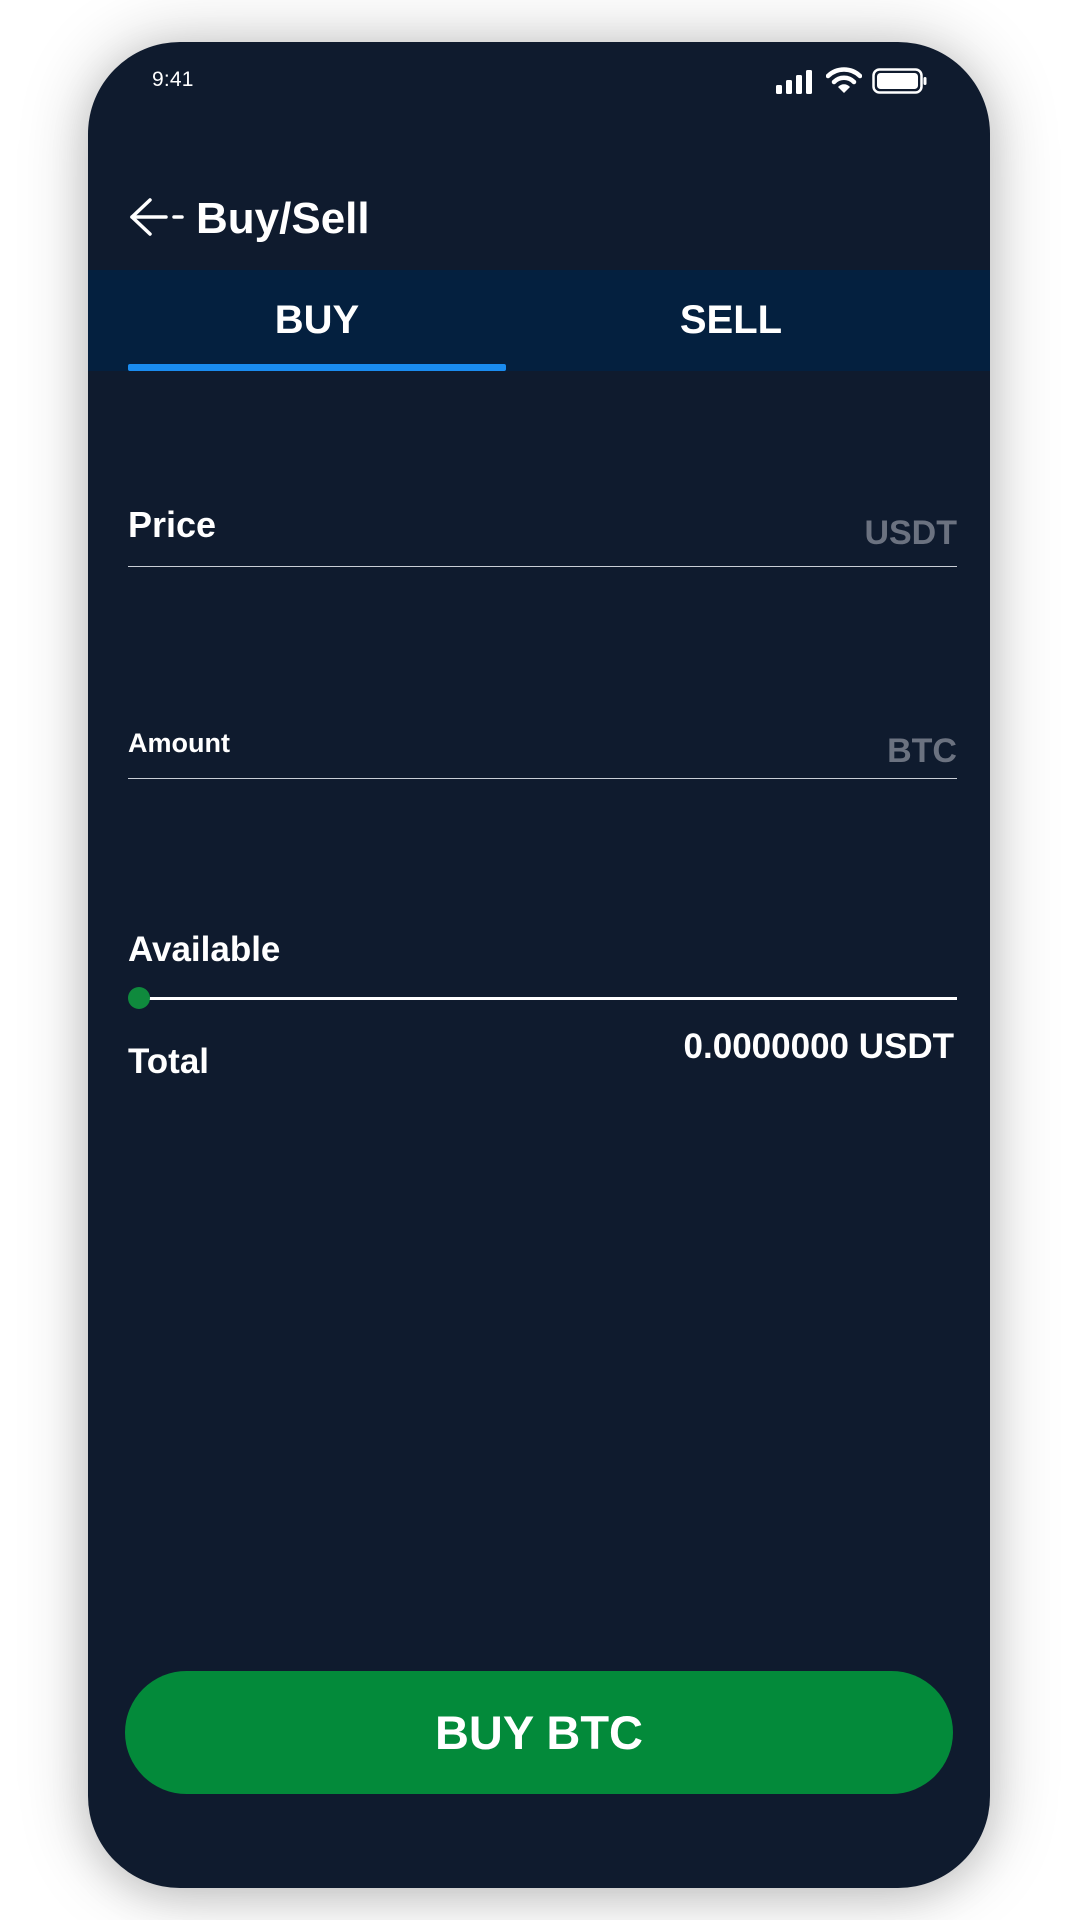 The height and width of the screenshot is (1920, 1080). I want to click on back-button, so click(158, 217).